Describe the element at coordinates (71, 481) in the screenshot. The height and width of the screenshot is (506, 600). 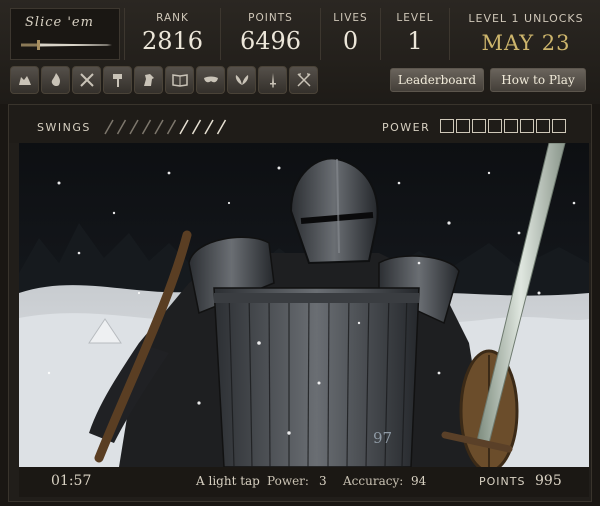
I see `timer: 01:57` at that location.